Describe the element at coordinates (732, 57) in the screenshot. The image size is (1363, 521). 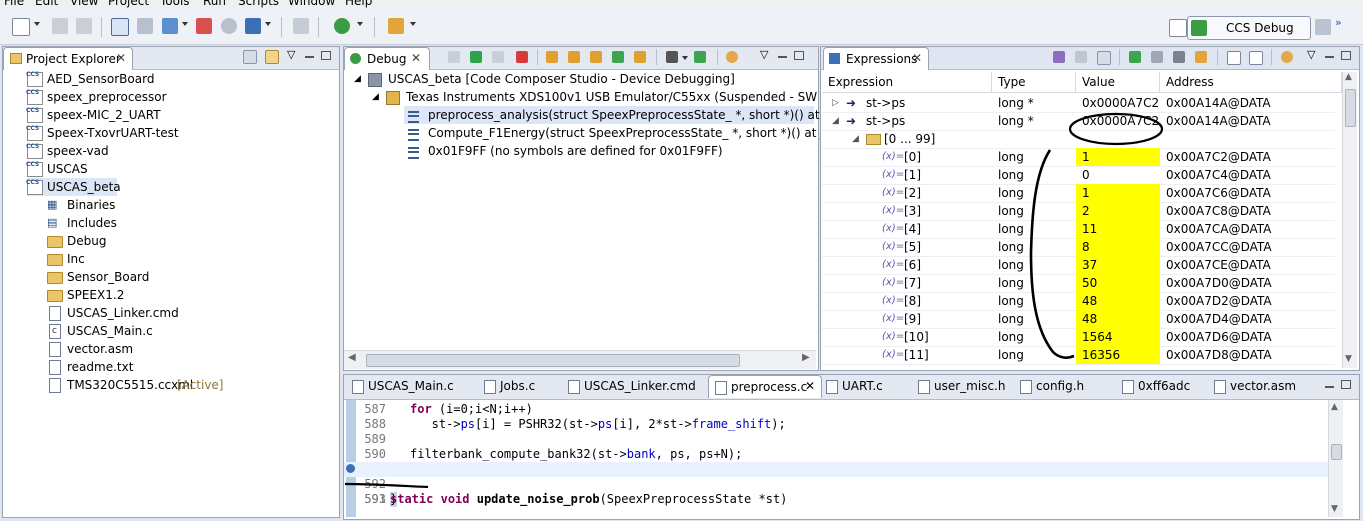
I see `refresh-icon` at that location.